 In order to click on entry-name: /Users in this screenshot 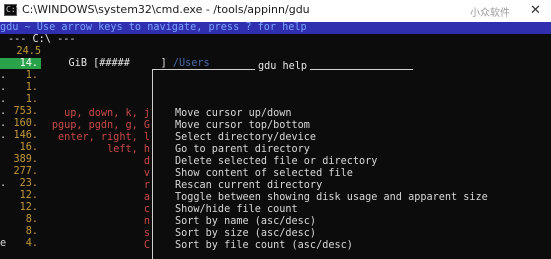, I will do `click(191, 63)`.